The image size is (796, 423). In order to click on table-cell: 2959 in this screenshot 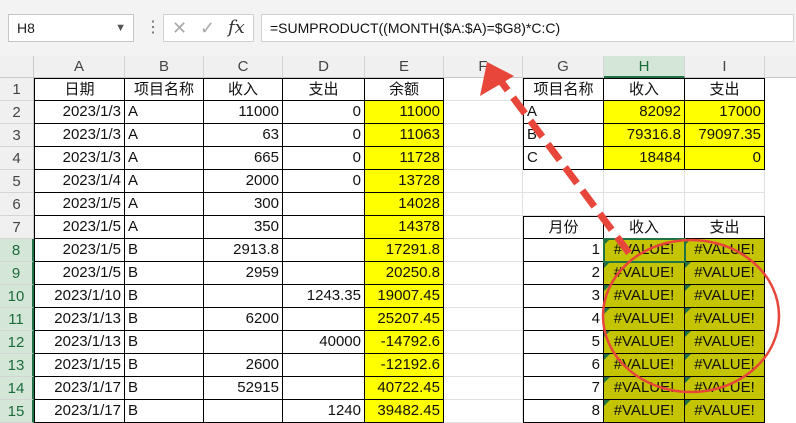, I will do `click(243, 273)`.